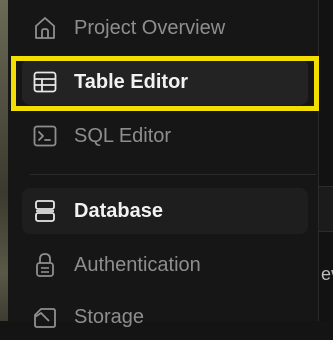  I want to click on lock-icon, so click(45, 265).